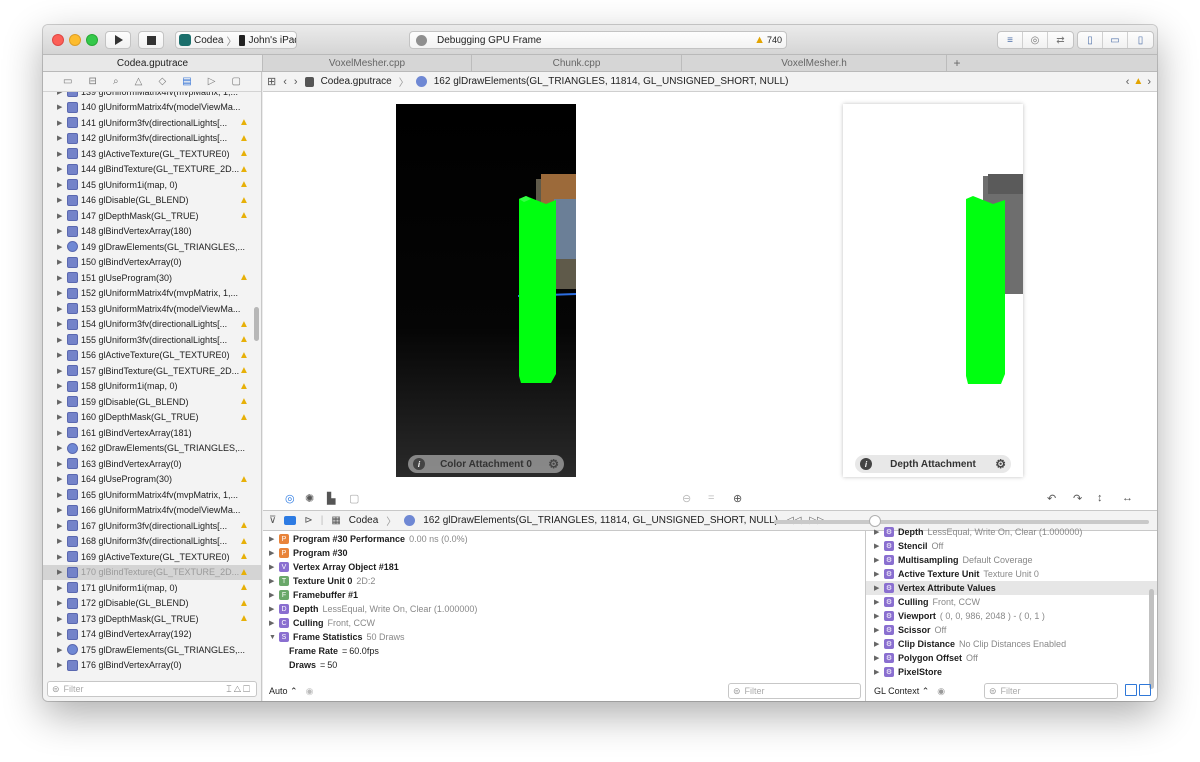 This screenshot has width=1200, height=762. What do you see at coordinates (577, 63) in the screenshot?
I see `tab-chunk-cpp: Chunk.cpp` at bounding box center [577, 63].